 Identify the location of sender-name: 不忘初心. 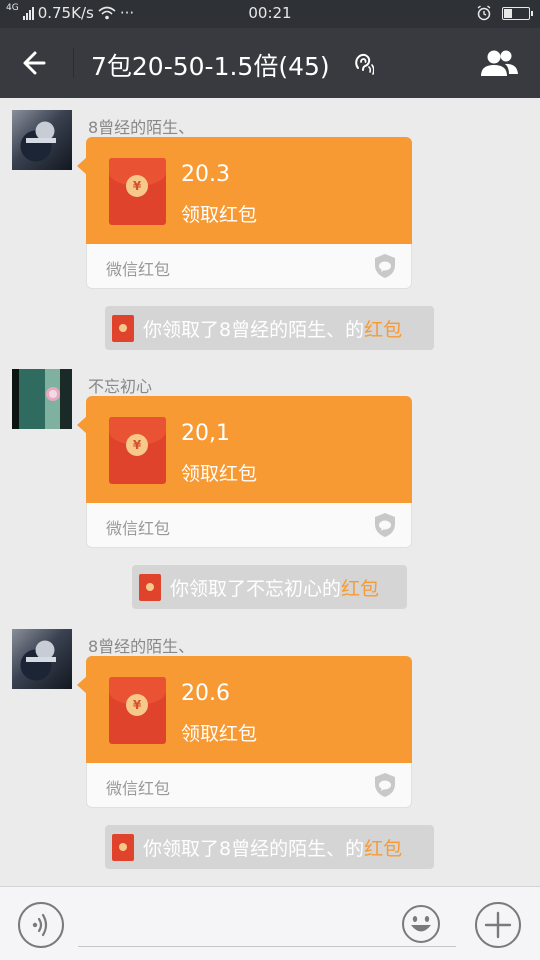
(120, 386).